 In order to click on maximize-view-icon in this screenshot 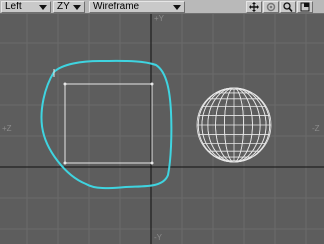, I will do `click(305, 7)`.